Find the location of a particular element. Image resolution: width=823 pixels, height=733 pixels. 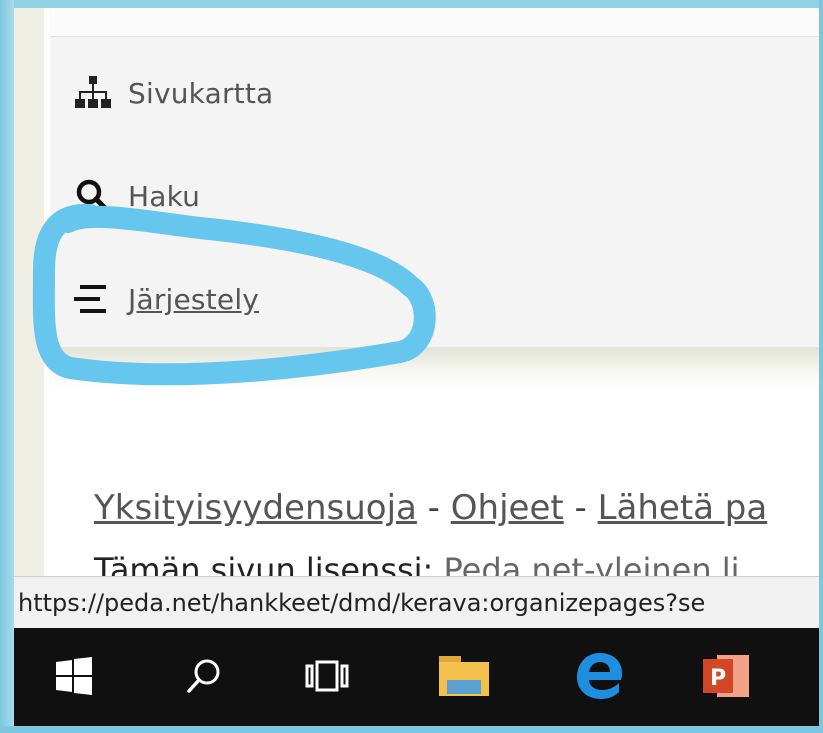

panel-shadow is located at coordinates (434, 368).